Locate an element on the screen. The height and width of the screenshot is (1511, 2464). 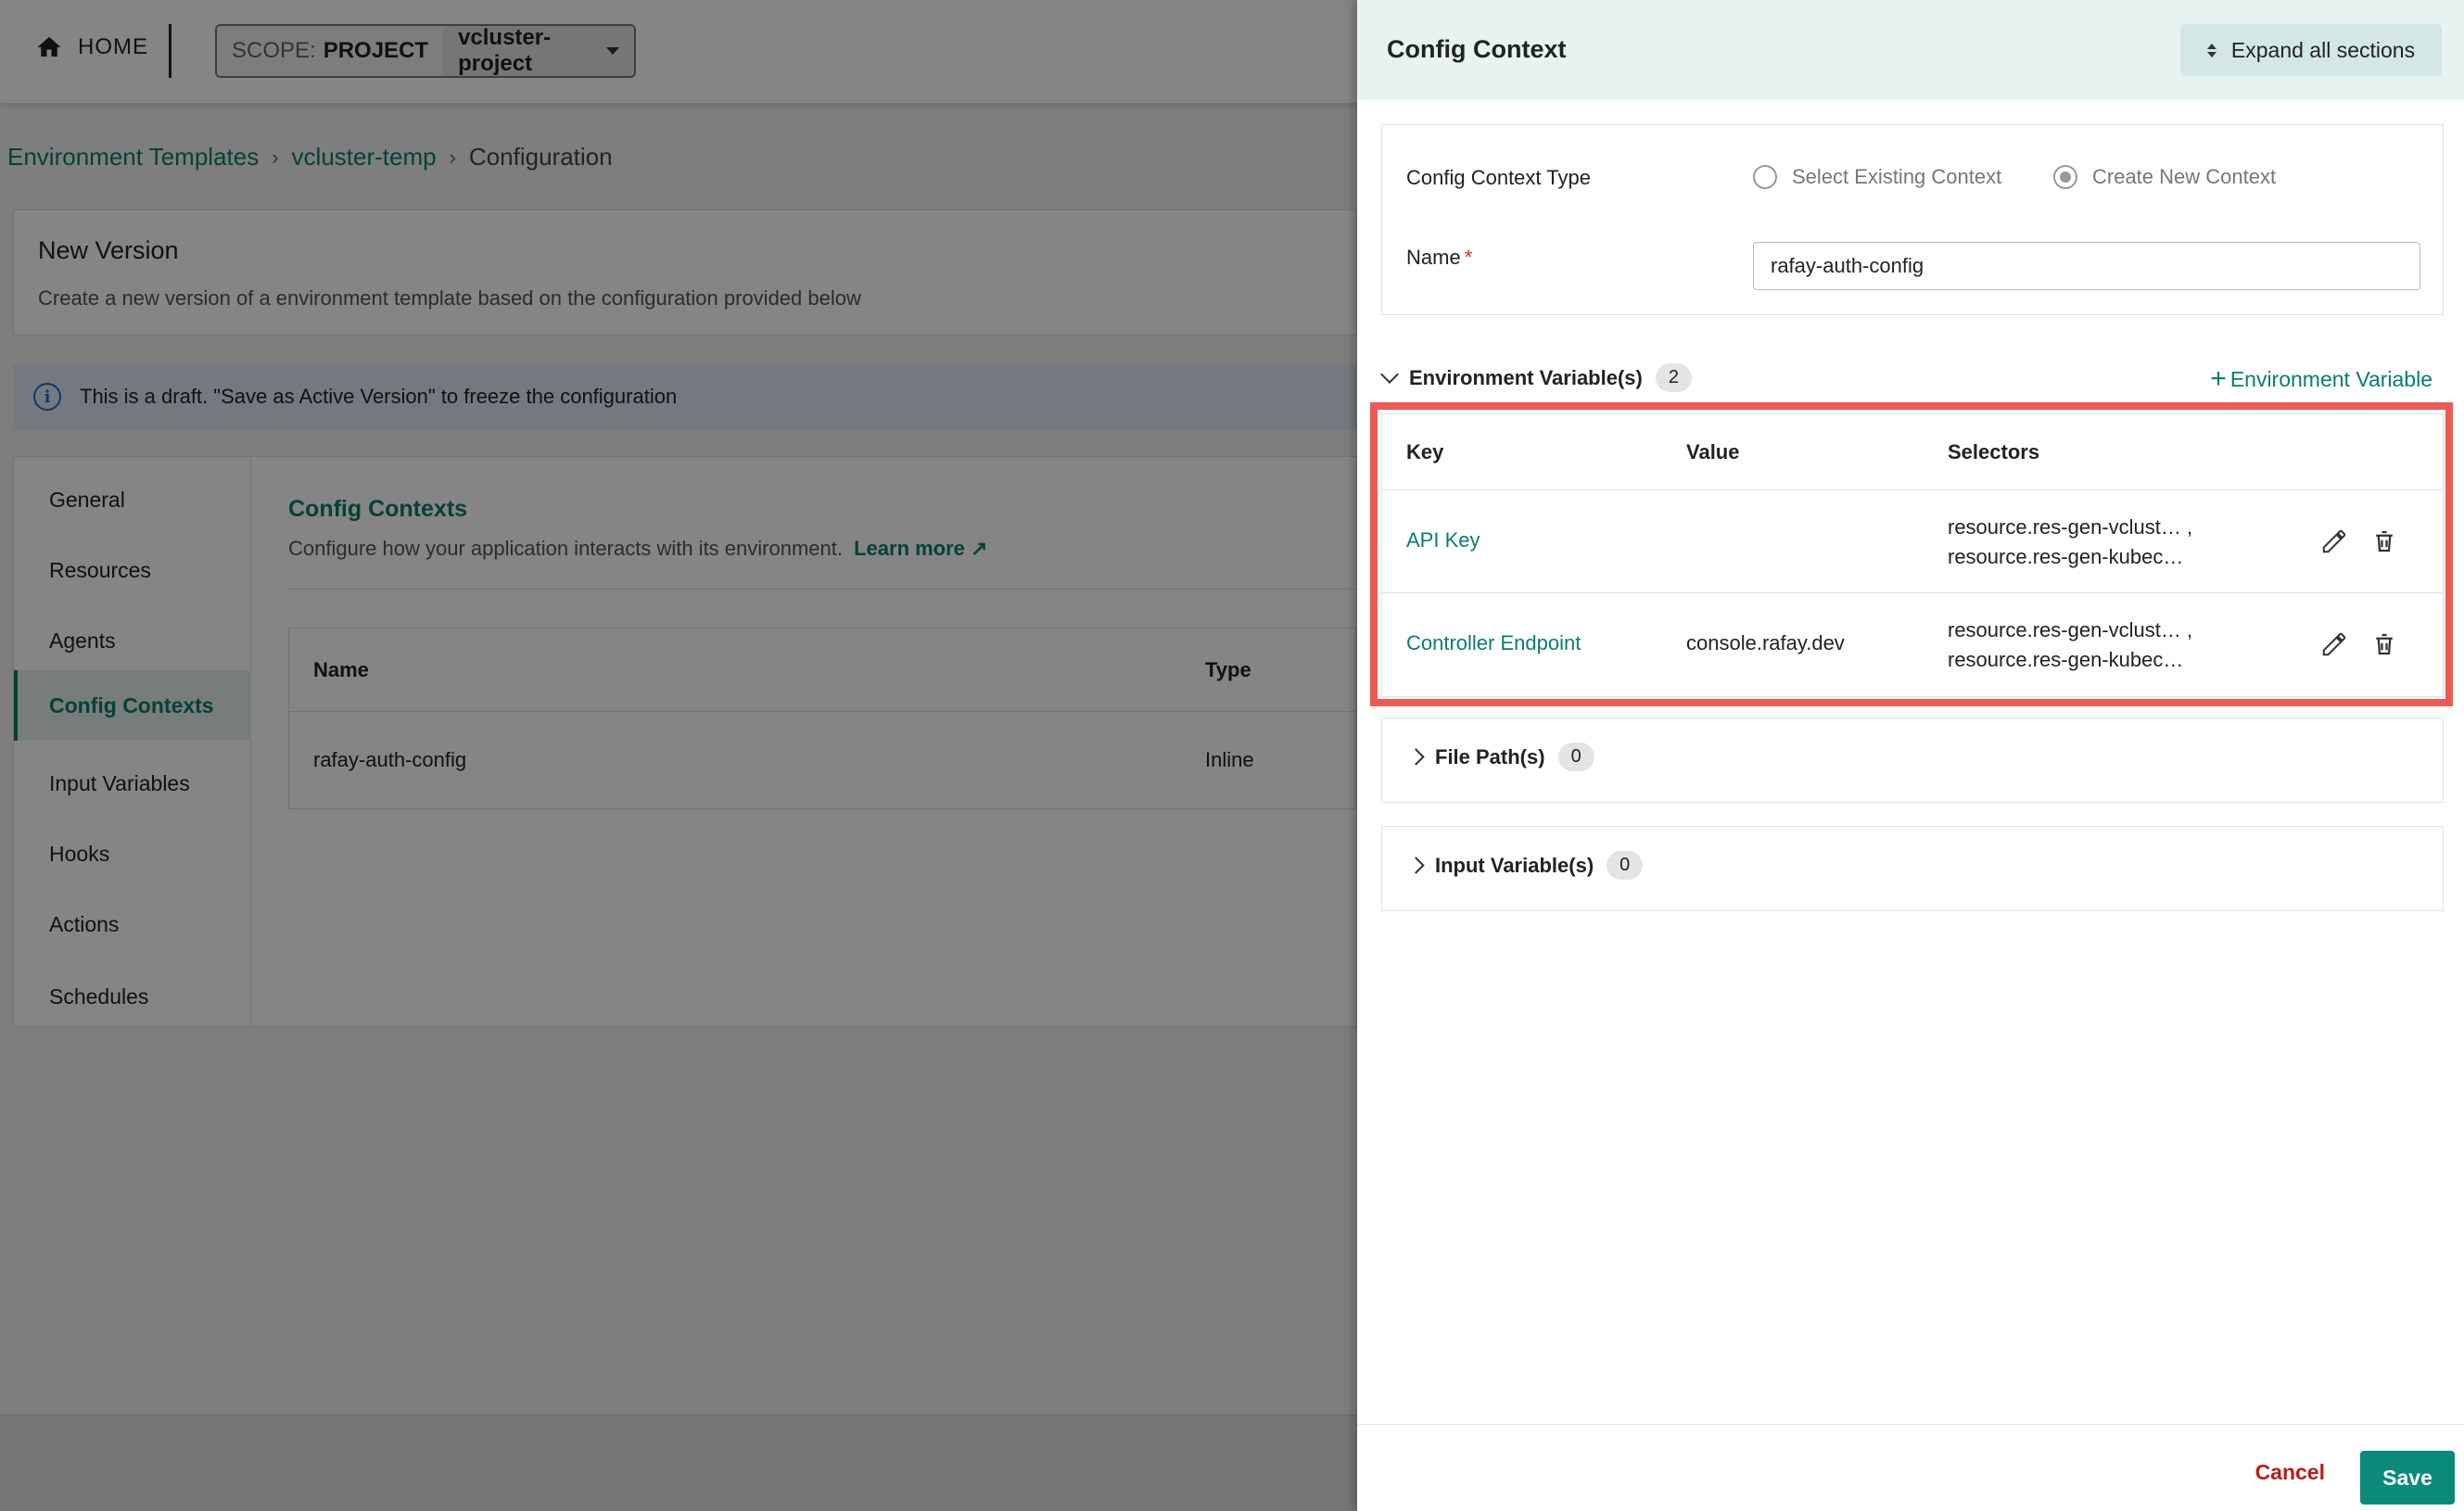
radio-checked-icon is located at coordinates (2065, 177).